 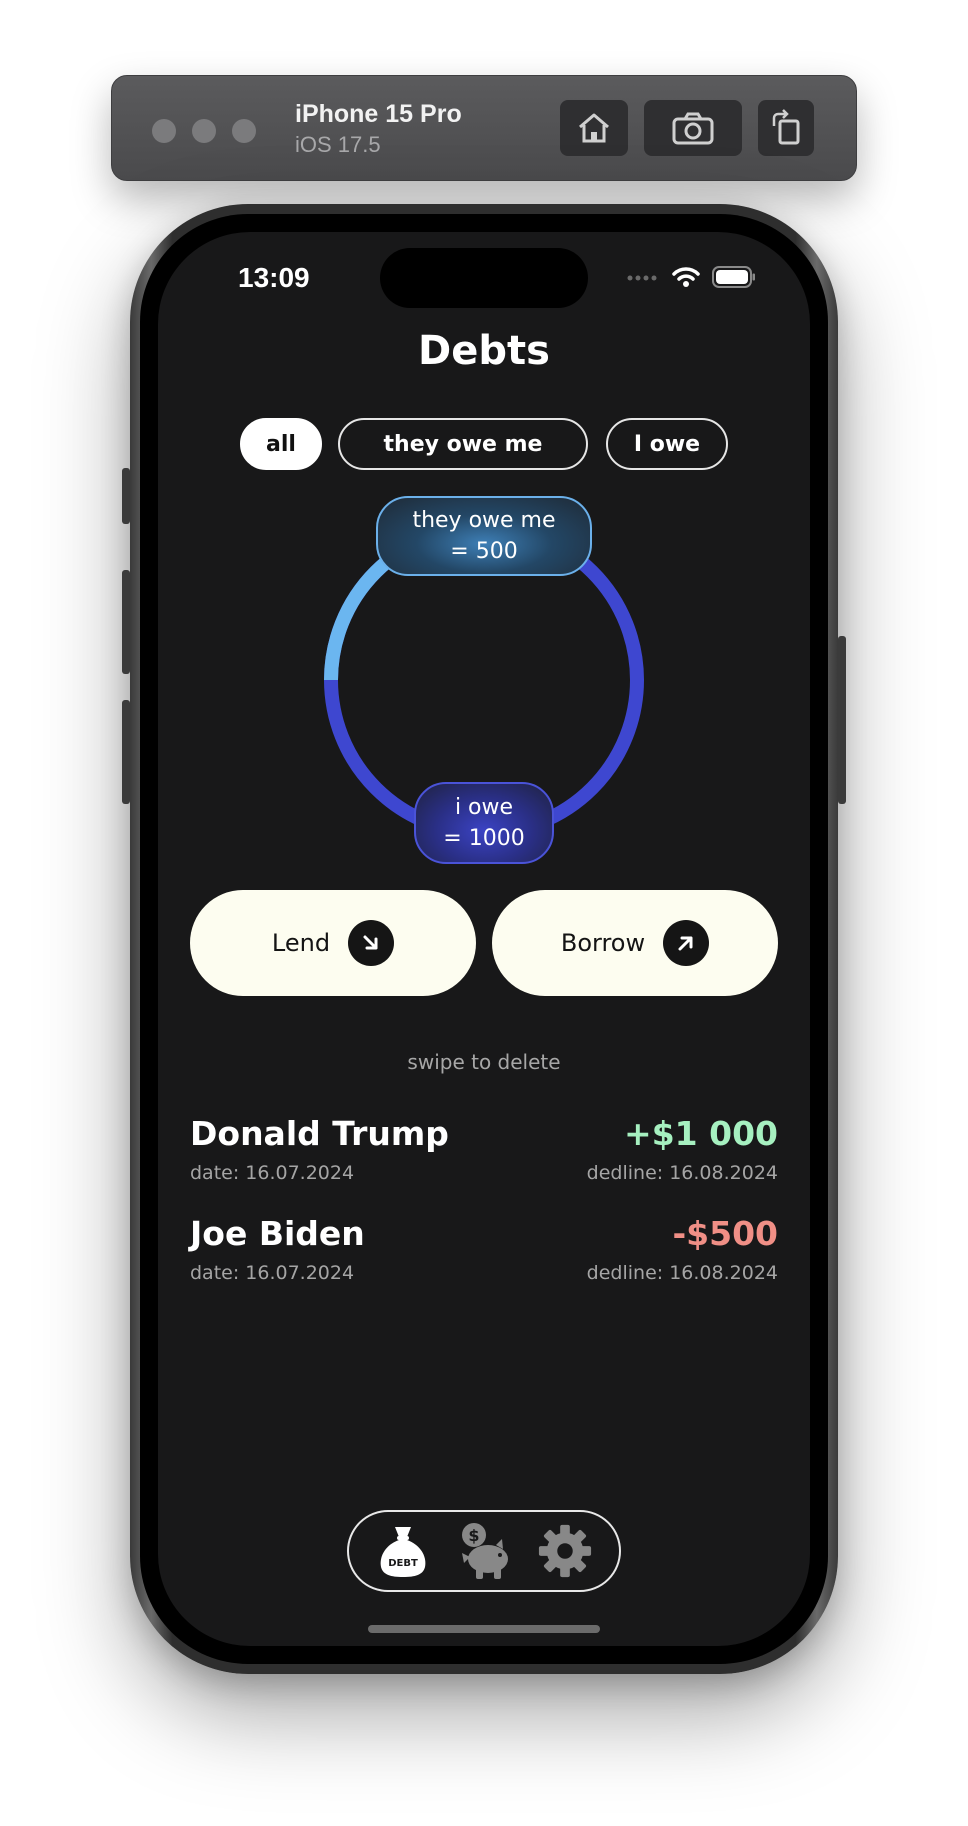 I want to click on rotate-button, so click(x=786, y=128).